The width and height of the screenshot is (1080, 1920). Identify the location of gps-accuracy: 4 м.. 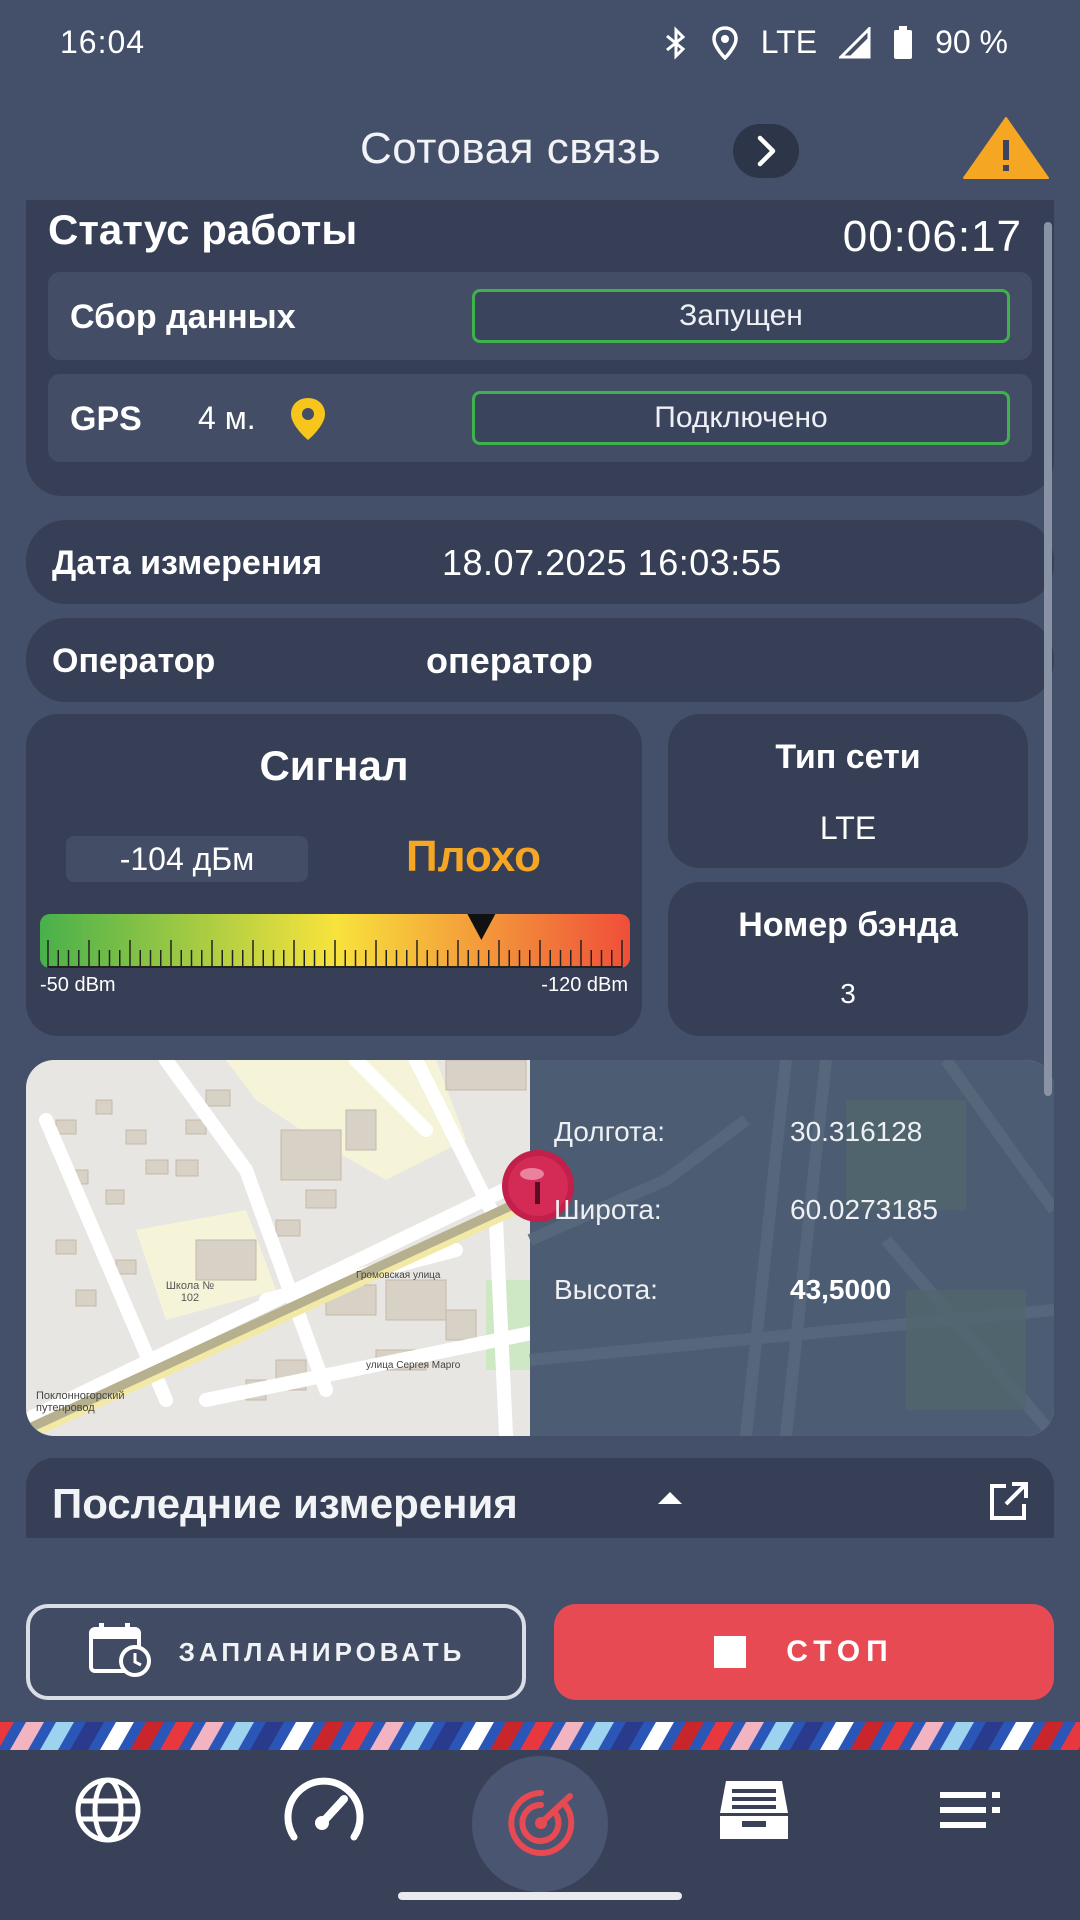
(227, 418).